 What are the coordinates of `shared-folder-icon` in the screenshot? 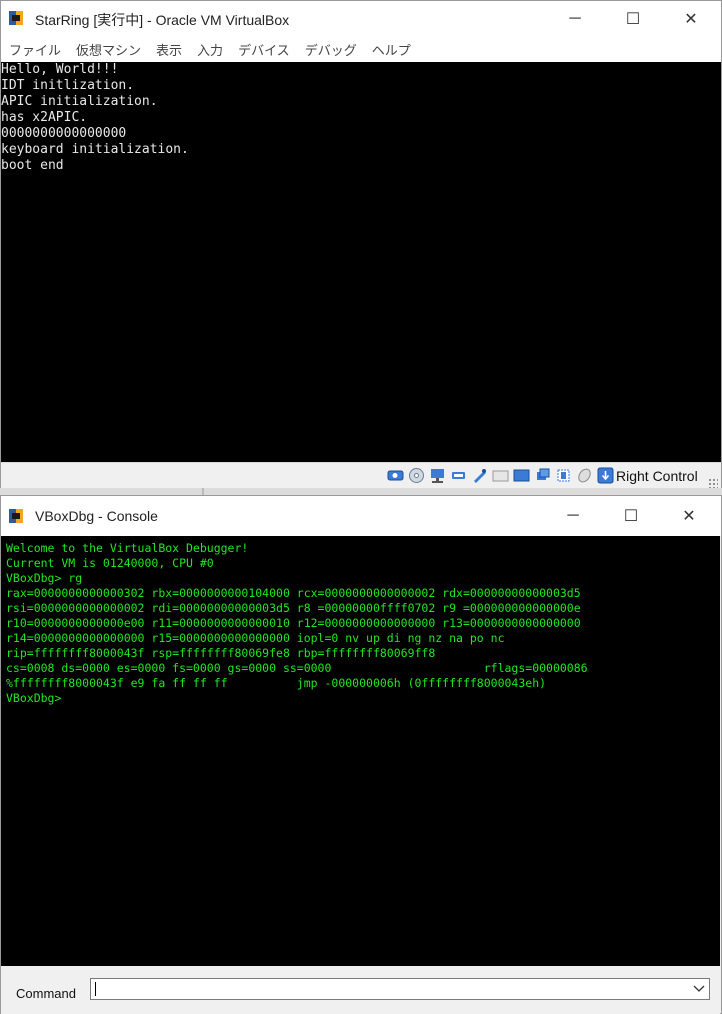 It's located at (479, 475).